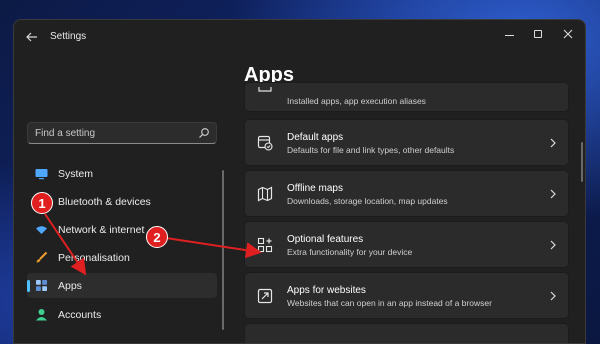 The height and width of the screenshot is (344, 600). Describe the element at coordinates (122, 133) in the screenshot. I see `search-input: Find a setting` at that location.